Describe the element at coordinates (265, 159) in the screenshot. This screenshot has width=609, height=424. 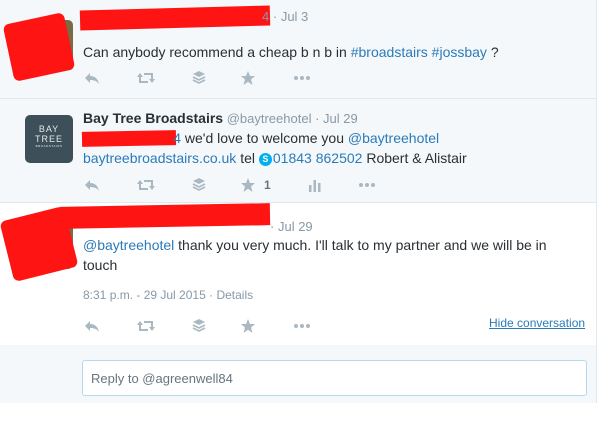
I see `skype-icon: S` at that location.